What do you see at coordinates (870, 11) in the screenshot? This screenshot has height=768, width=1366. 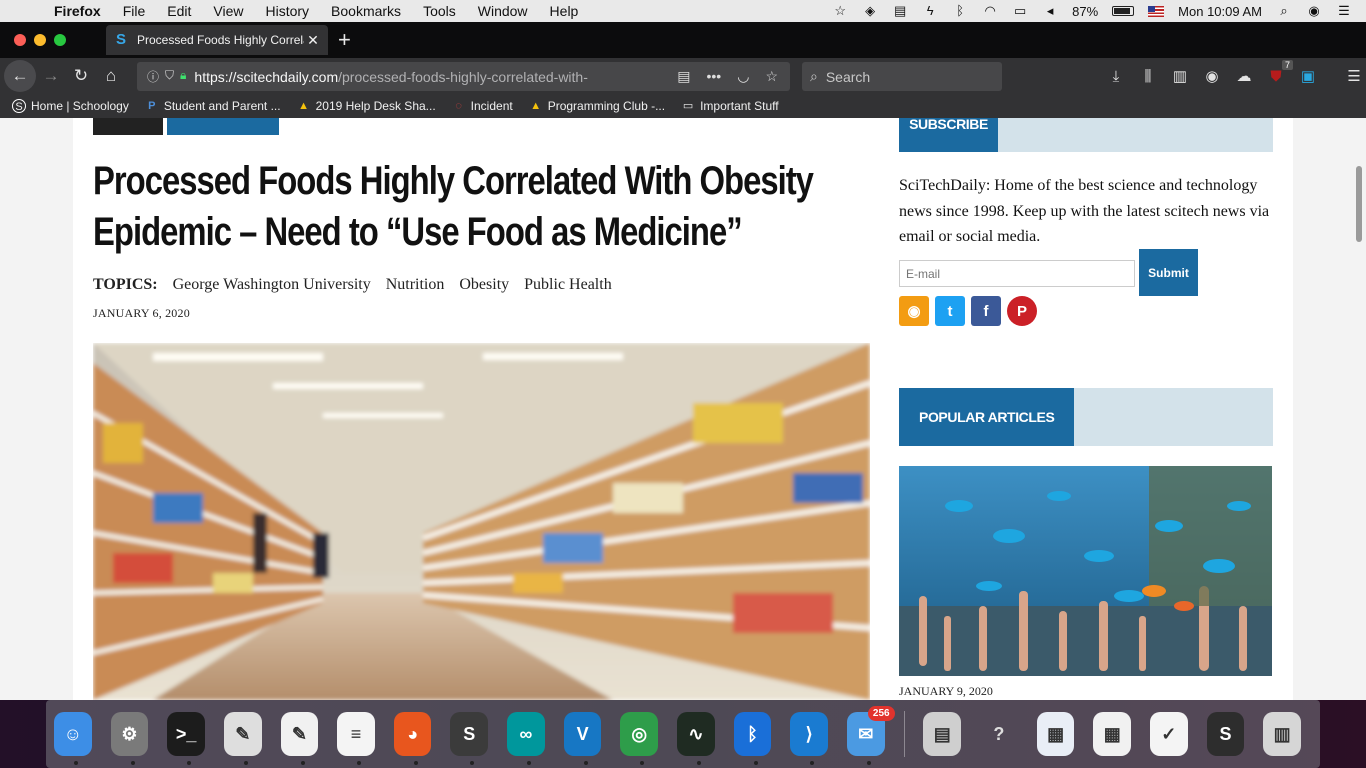 I see `cube-icon: ◈` at bounding box center [870, 11].